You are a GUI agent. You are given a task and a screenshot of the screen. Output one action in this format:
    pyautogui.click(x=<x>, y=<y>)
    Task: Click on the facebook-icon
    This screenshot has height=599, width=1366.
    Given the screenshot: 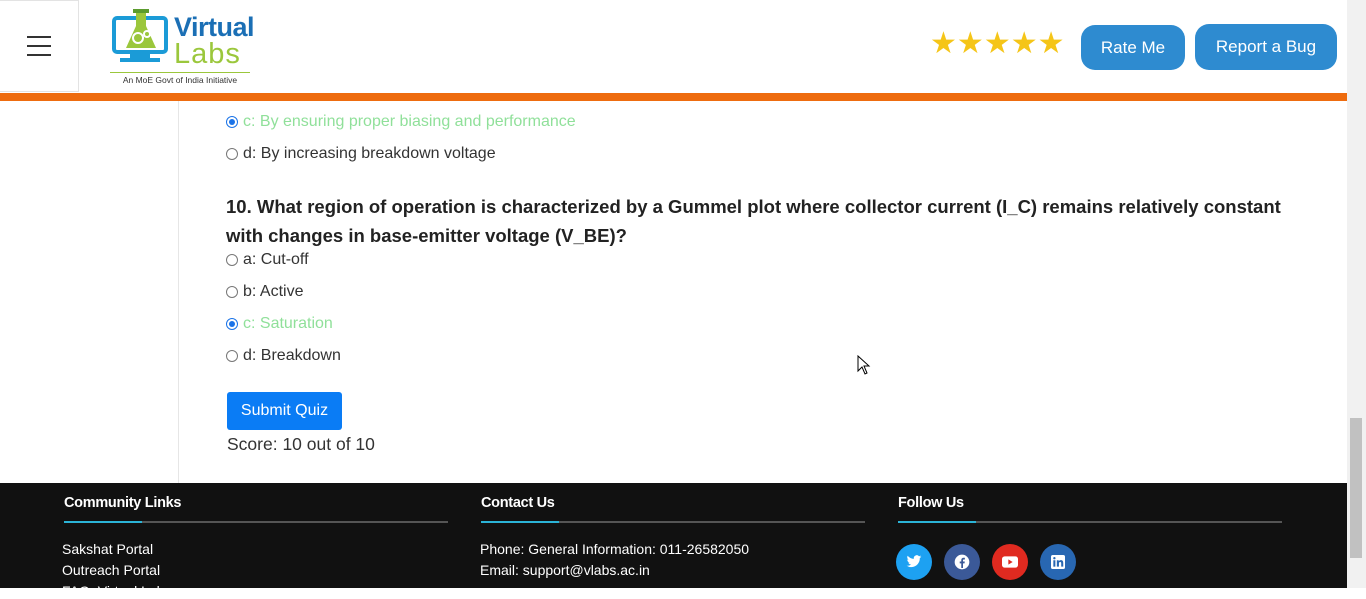 What is the action you would take?
    pyautogui.click(x=962, y=562)
    